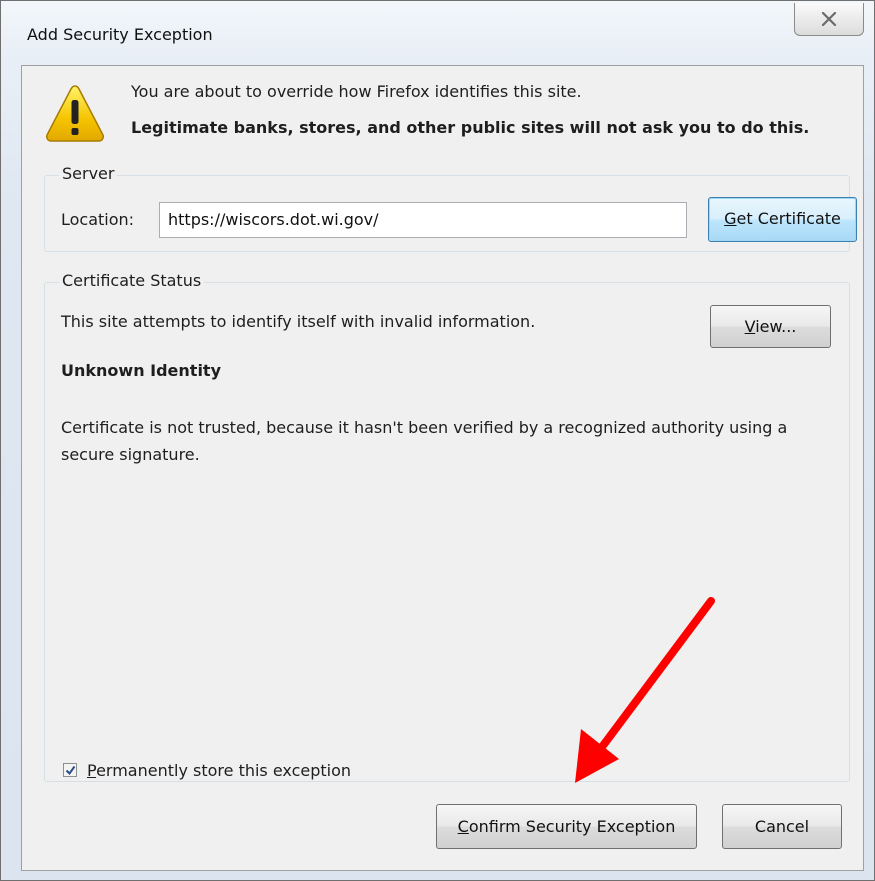 This screenshot has width=875, height=881. I want to click on close-button, so click(829, 19).